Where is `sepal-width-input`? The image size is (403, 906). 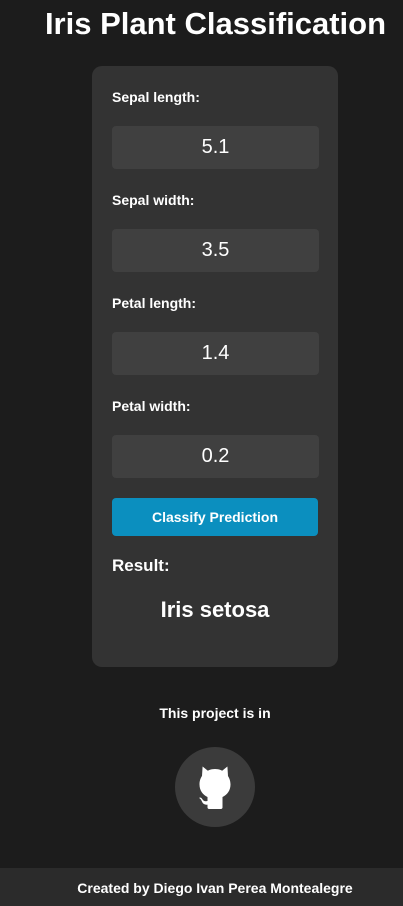 sepal-width-input is located at coordinates (215, 250).